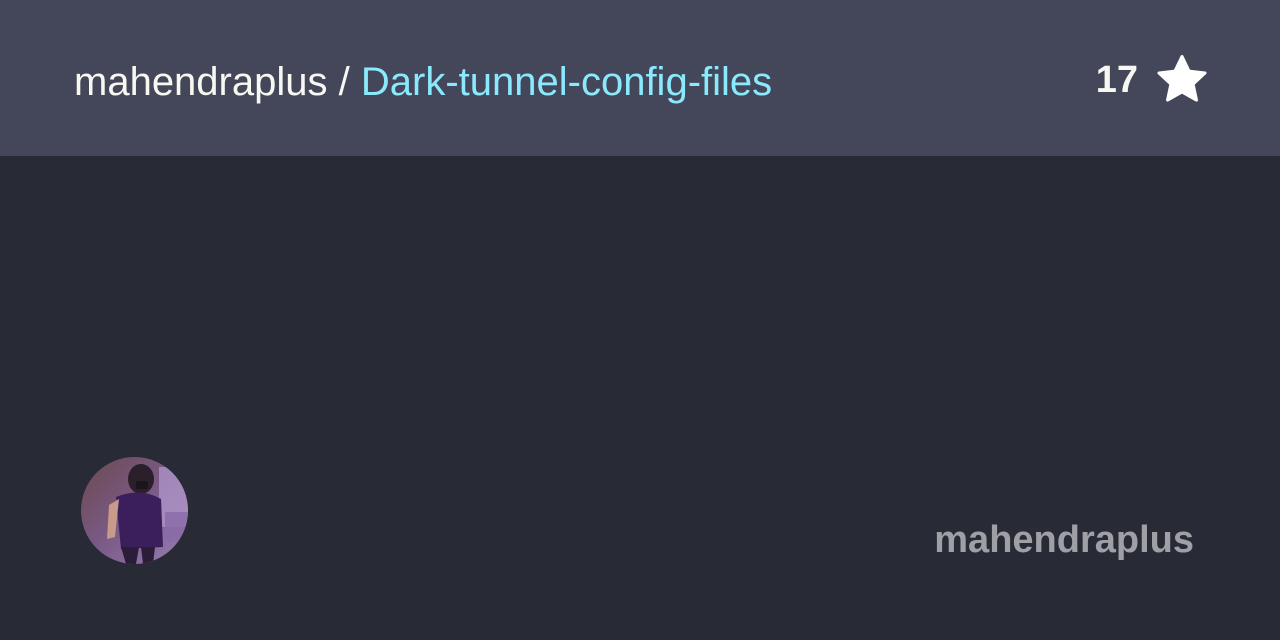 The height and width of the screenshot is (640, 1280). I want to click on repo-owner: mahendraplus, so click(201, 82).